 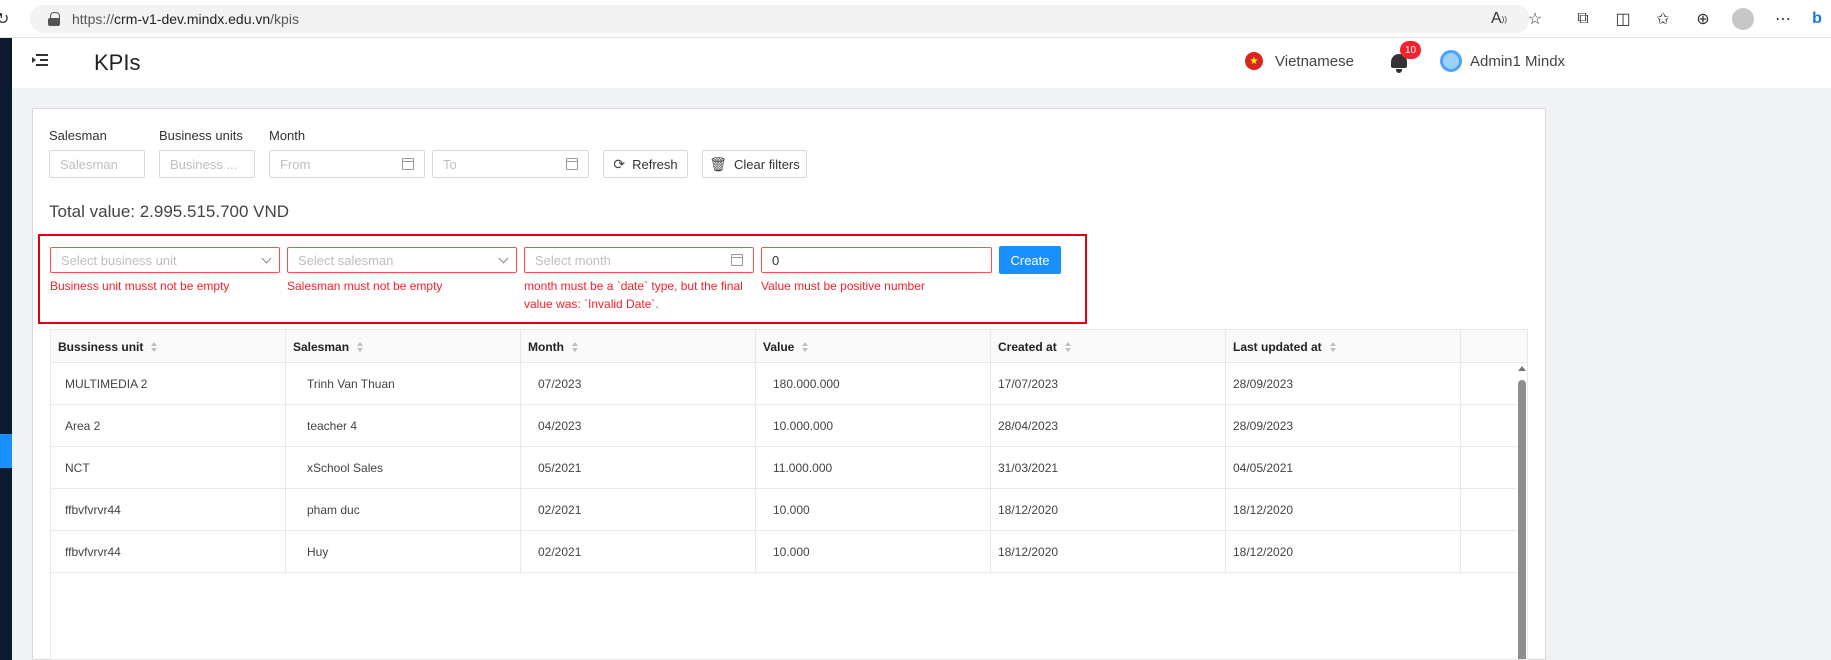 What do you see at coordinates (403, 426) in the screenshot?
I see `cell-salesman: teacher 4` at bounding box center [403, 426].